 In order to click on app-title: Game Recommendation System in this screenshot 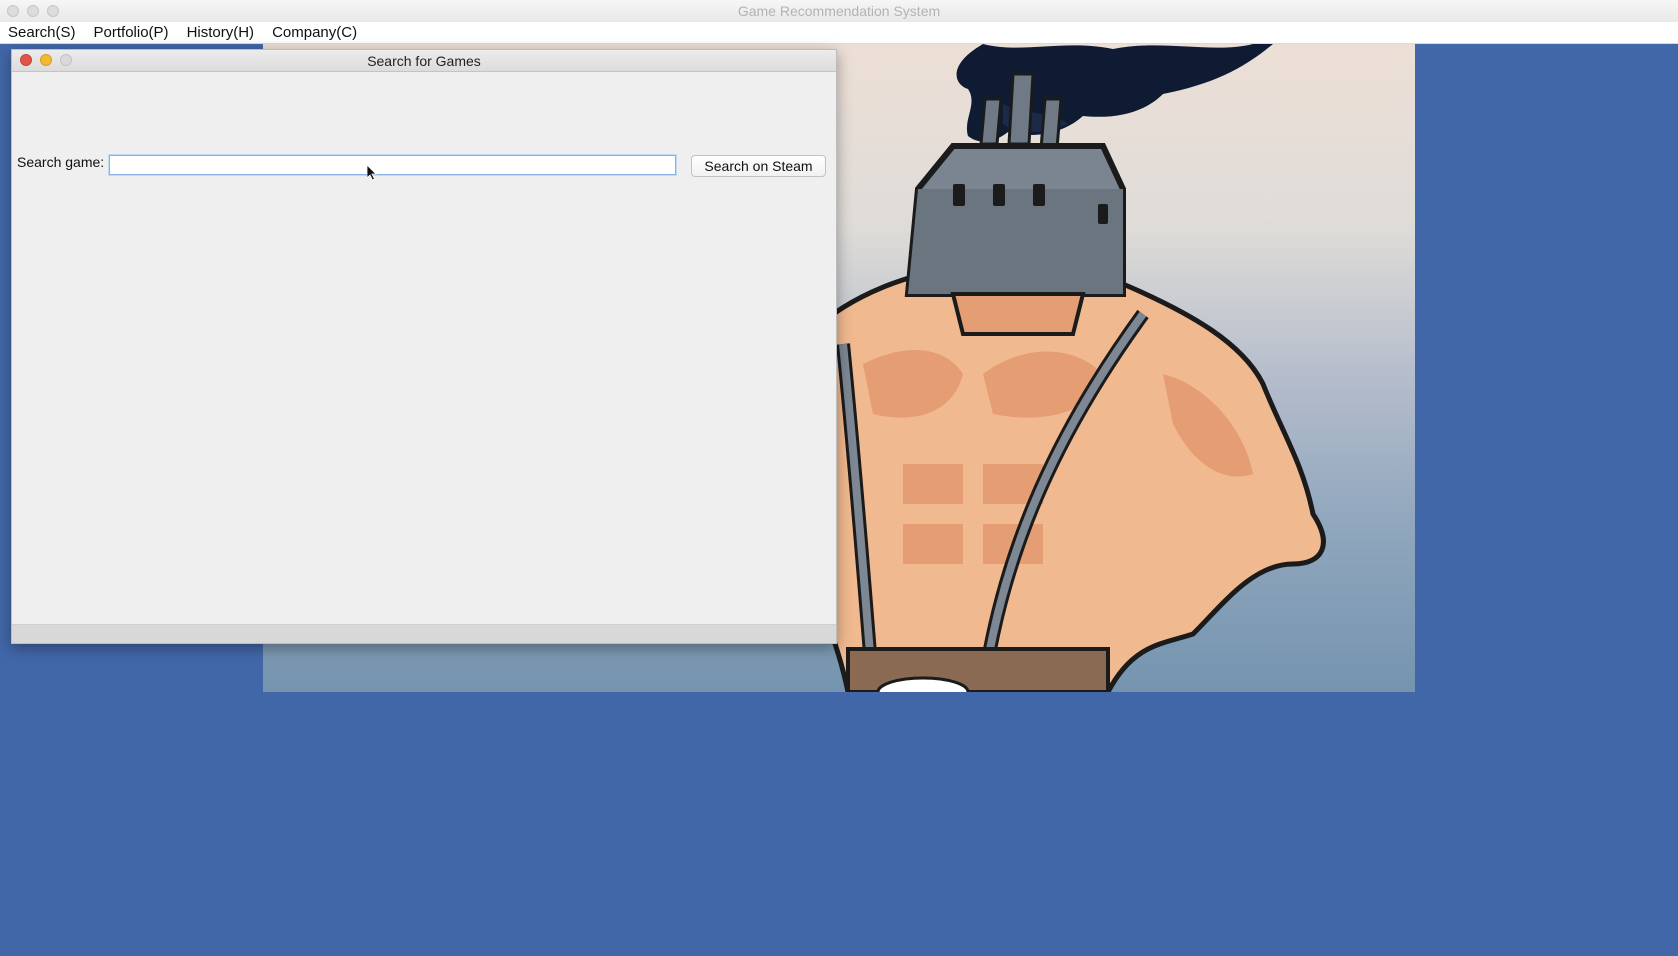, I will do `click(839, 11)`.